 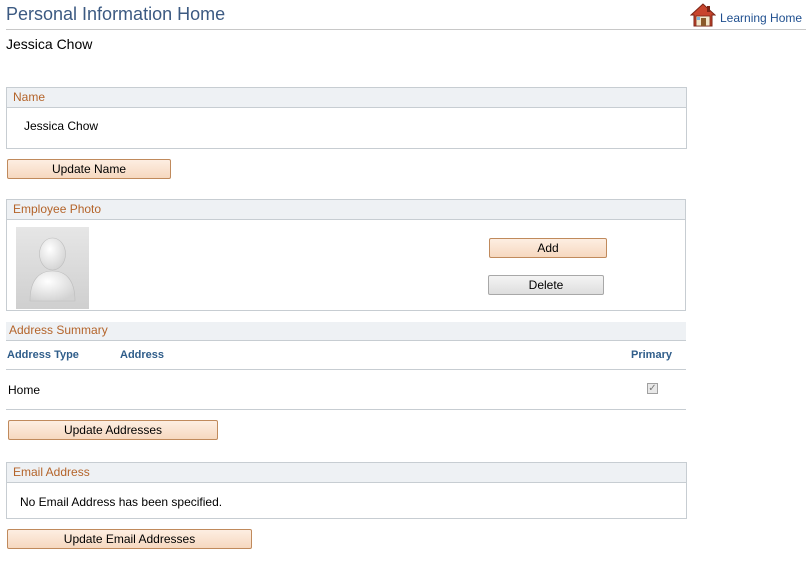 What do you see at coordinates (346, 331) in the screenshot?
I see `address-summary-header-bar` at bounding box center [346, 331].